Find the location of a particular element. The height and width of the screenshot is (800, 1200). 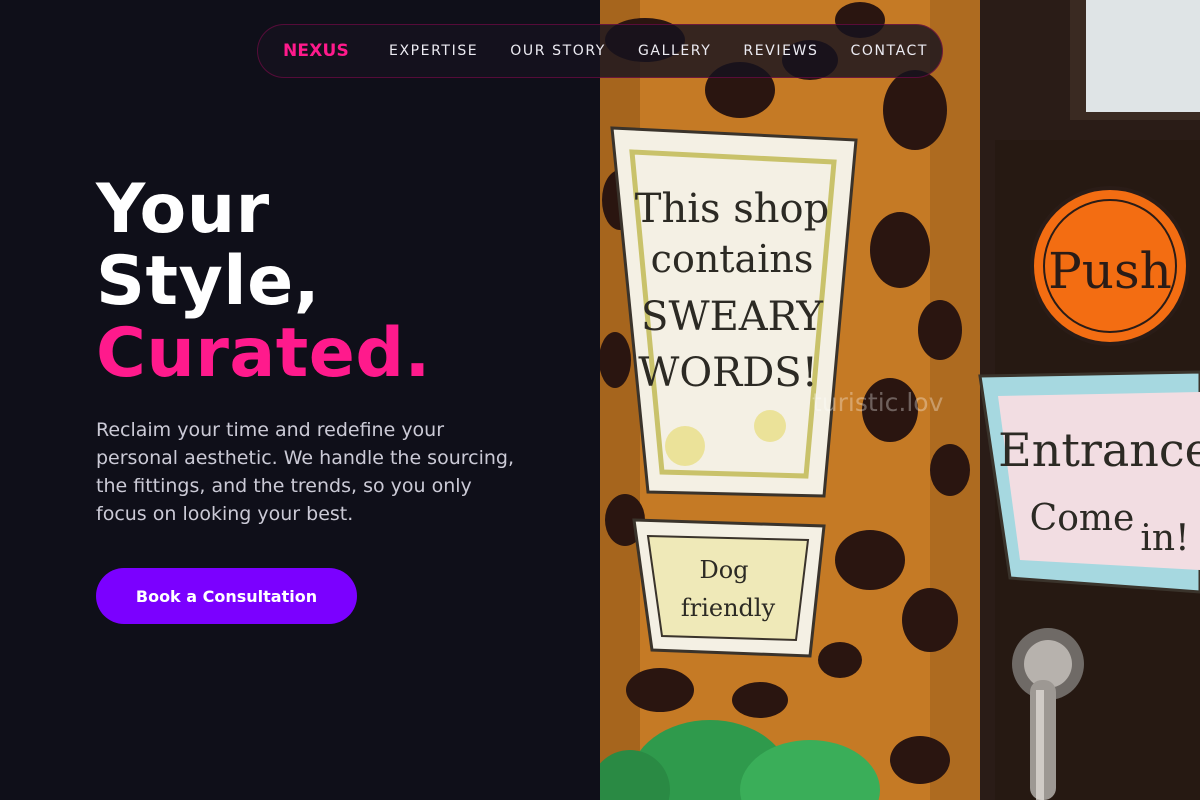

hero-heading-line-2: Style, is located at coordinates (208, 281).